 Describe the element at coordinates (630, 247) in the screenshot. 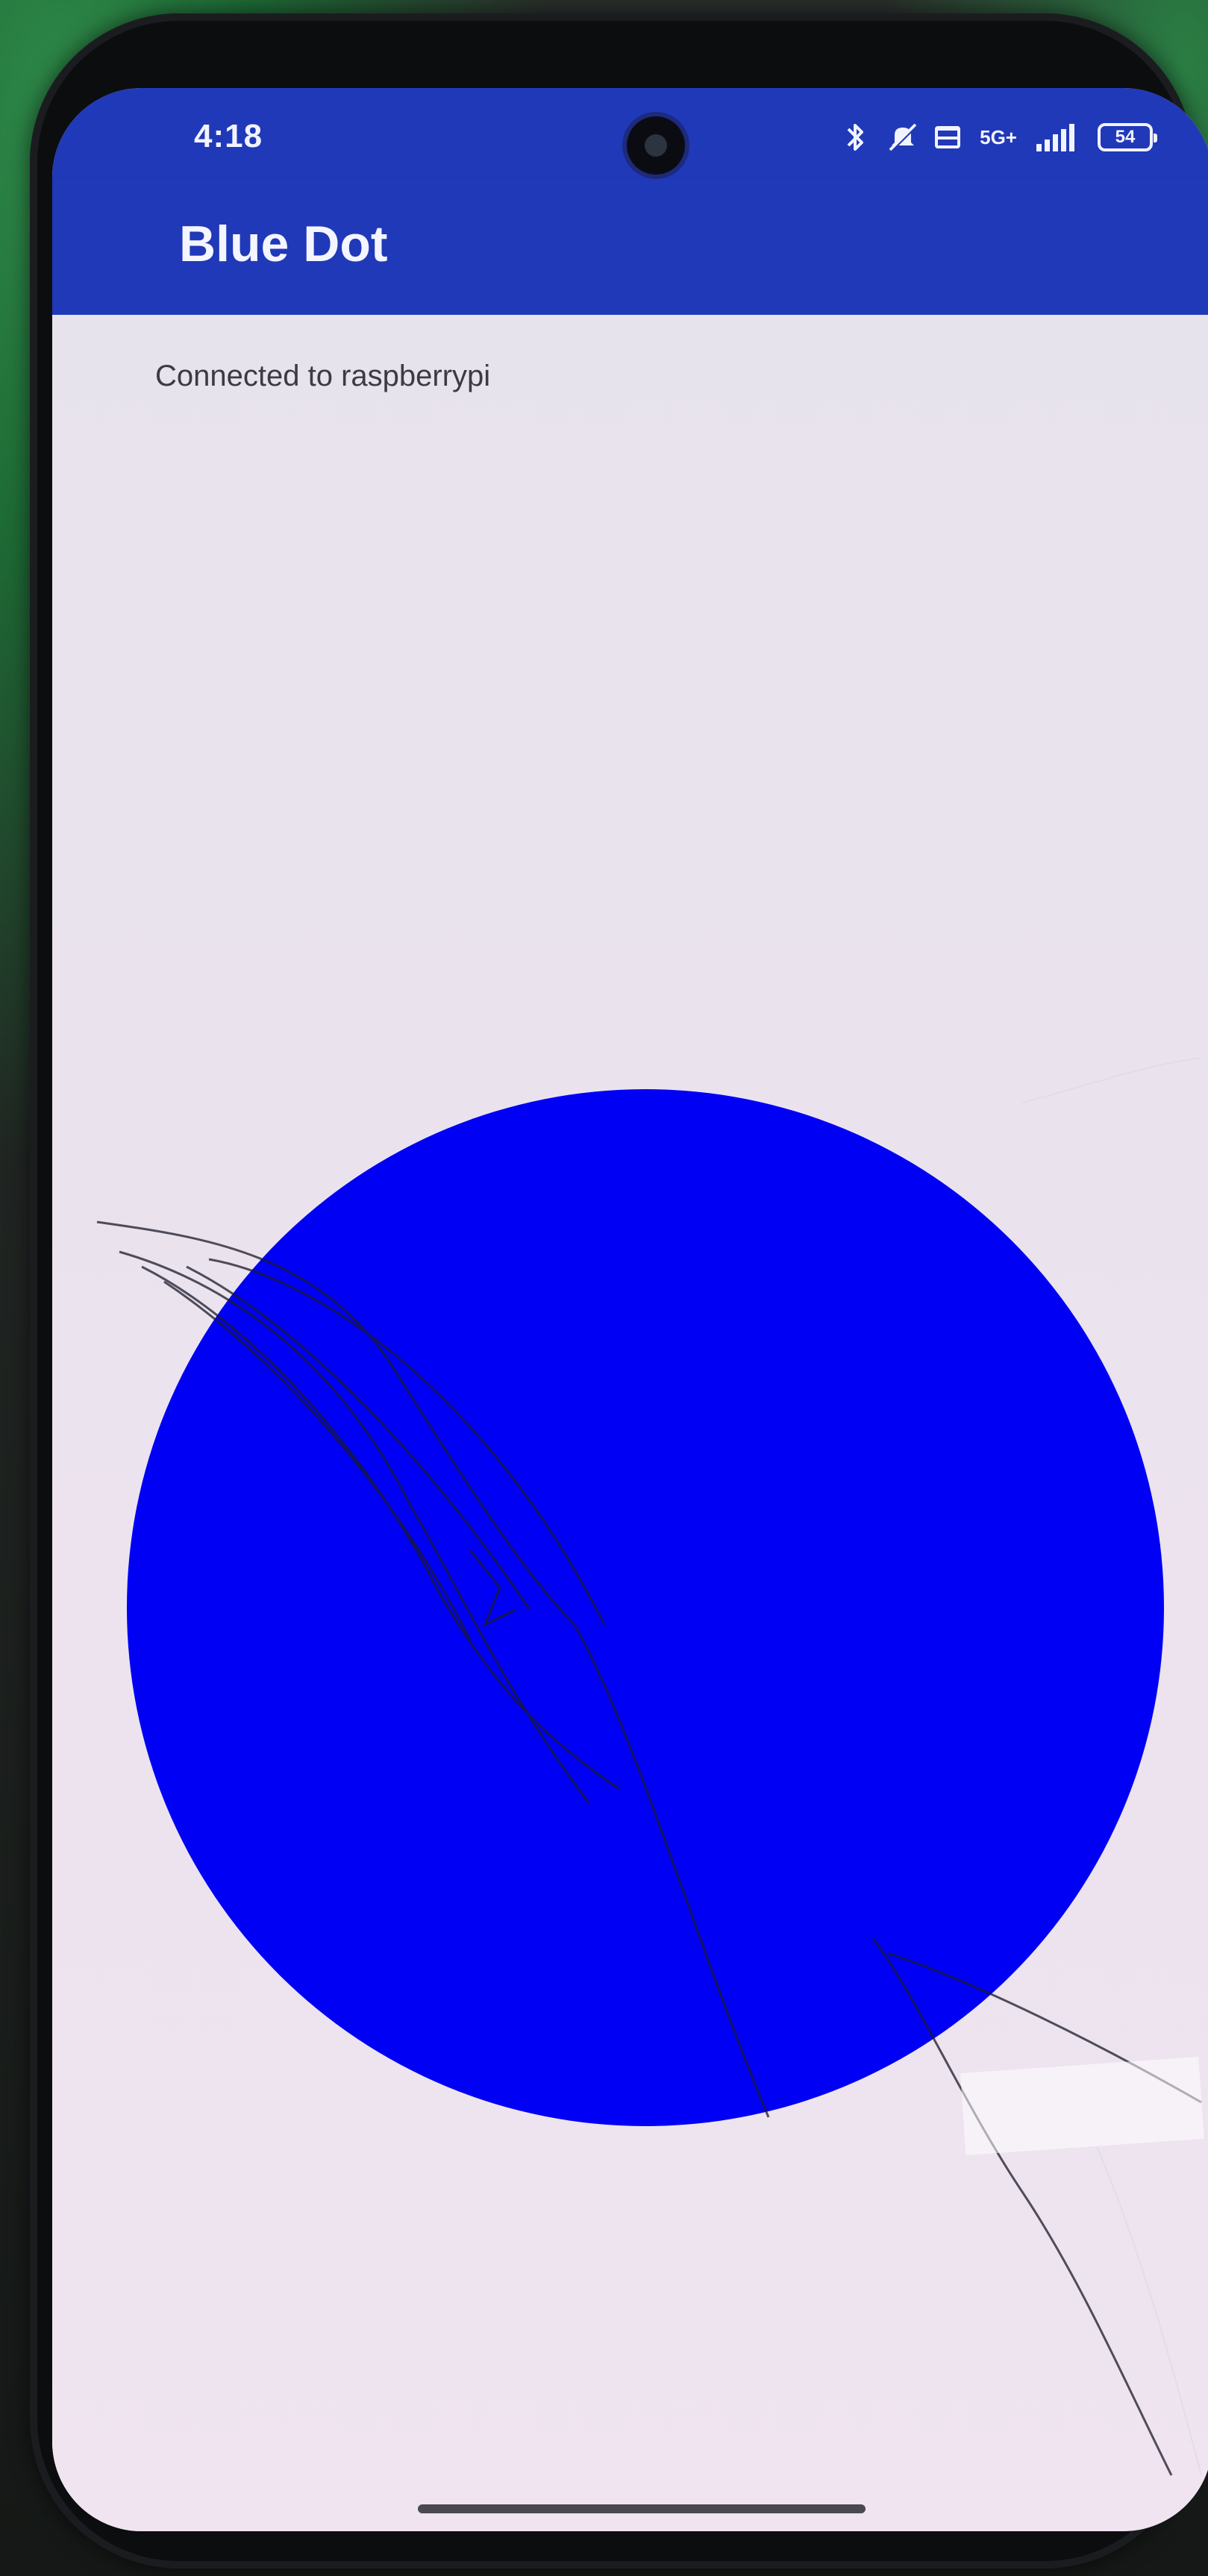

I see `app-bar: Blue Dot` at that location.